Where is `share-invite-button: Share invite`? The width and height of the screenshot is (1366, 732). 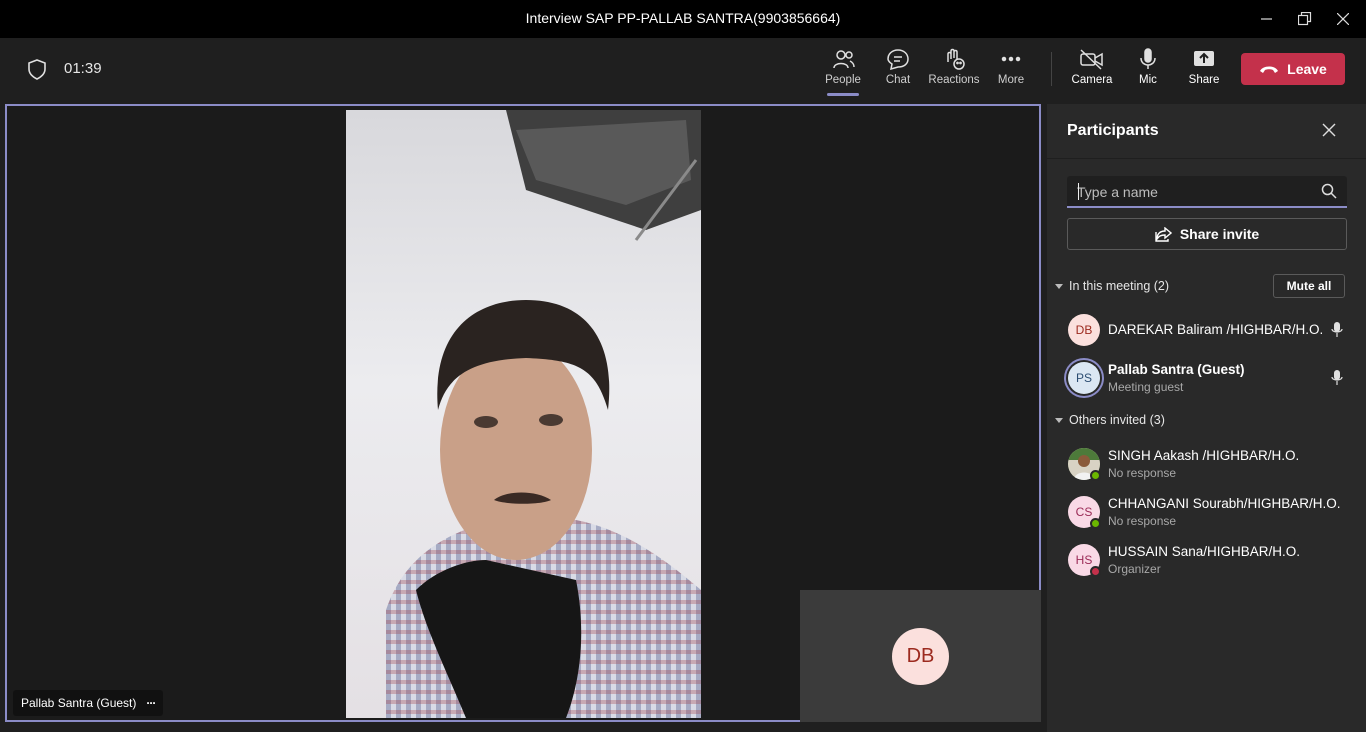
share-invite-button: Share invite is located at coordinates (1207, 234).